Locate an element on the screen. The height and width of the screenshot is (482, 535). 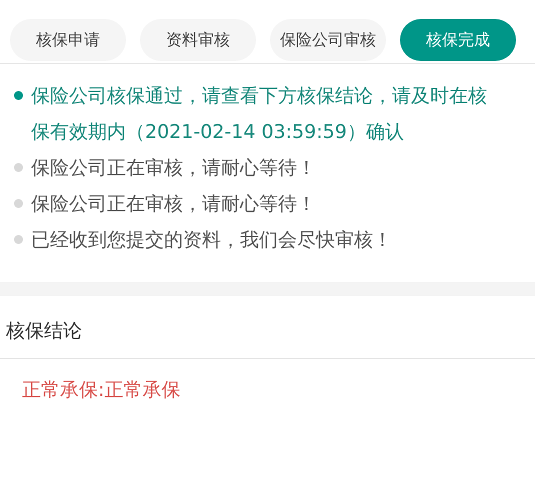
step-tab: 资料审核 is located at coordinates (198, 40).